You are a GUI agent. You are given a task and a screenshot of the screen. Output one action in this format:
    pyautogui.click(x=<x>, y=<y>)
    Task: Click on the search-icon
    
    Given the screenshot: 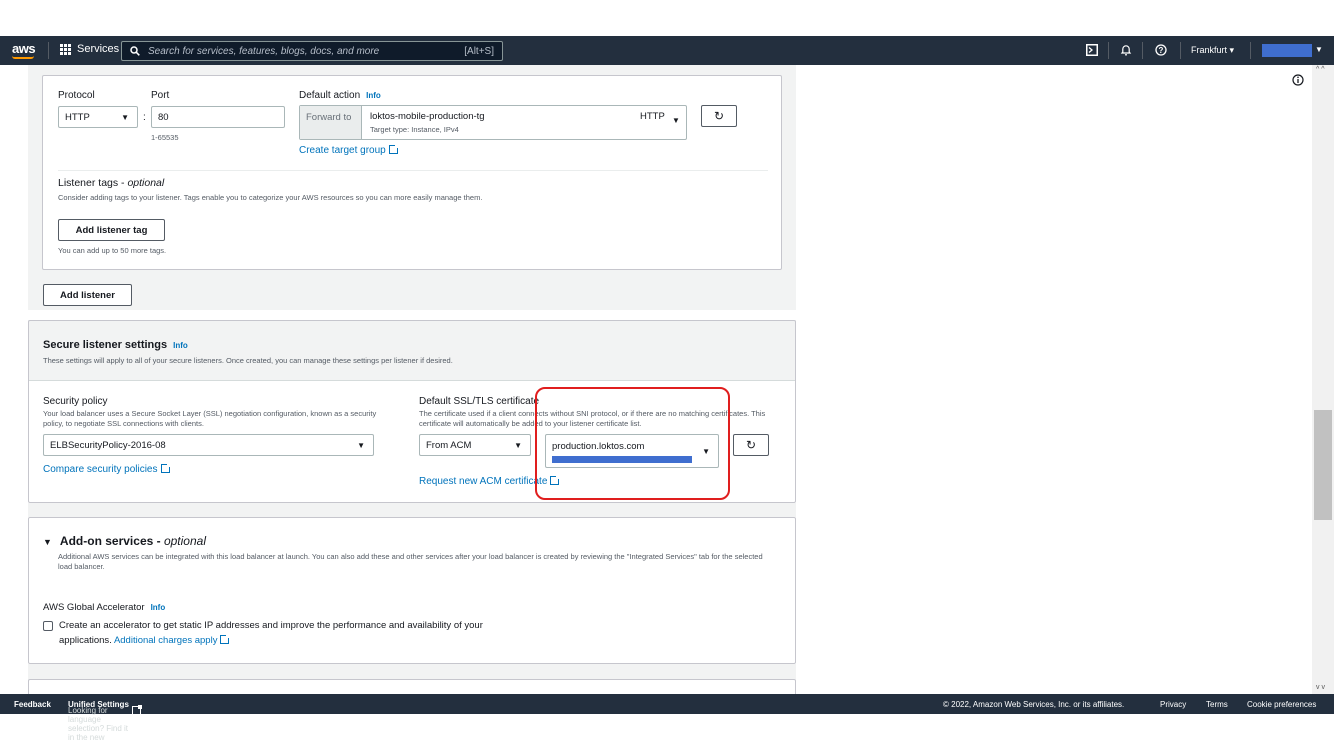 What is the action you would take?
    pyautogui.click(x=135, y=51)
    